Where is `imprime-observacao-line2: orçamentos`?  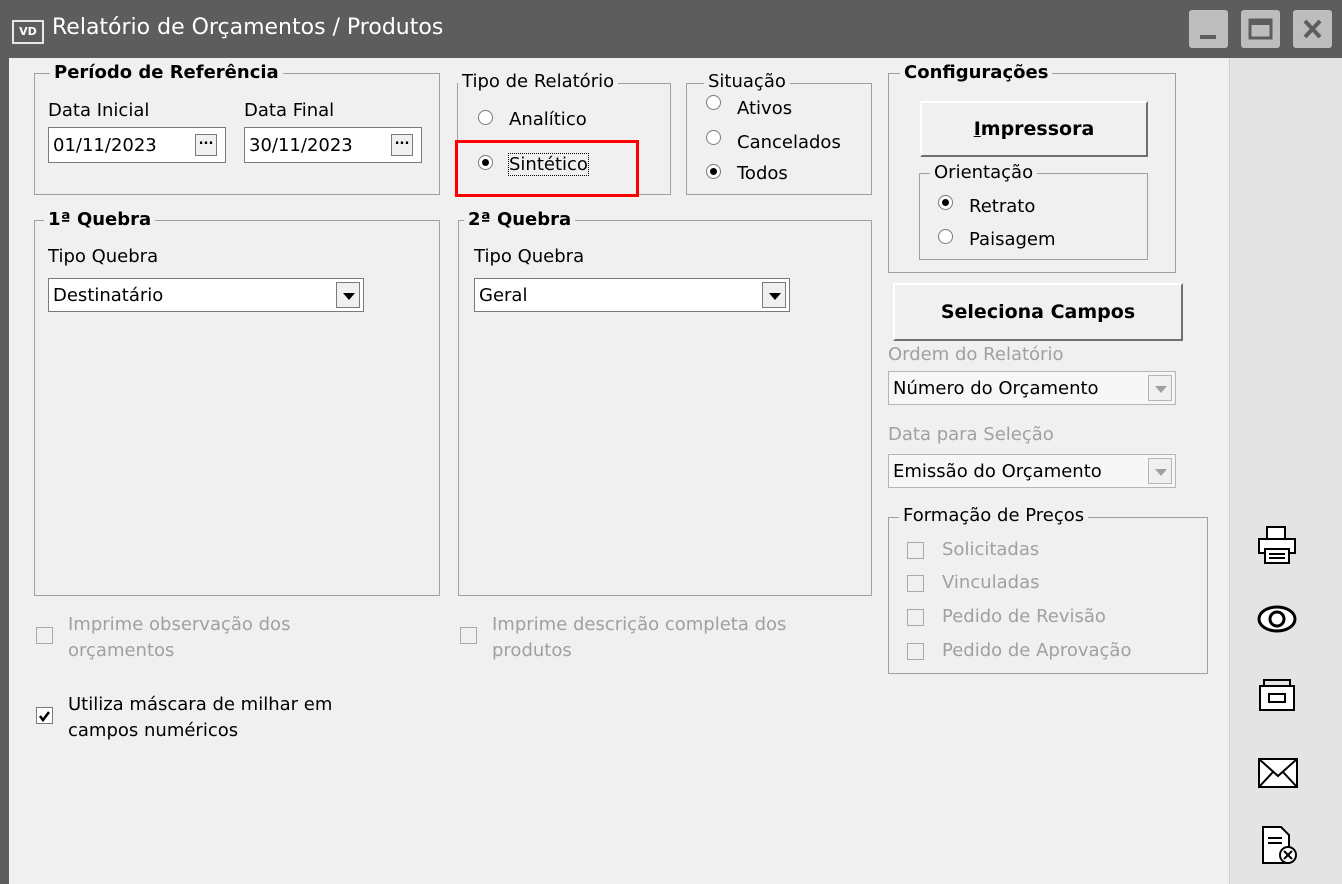 imprime-observacao-line2: orçamentos is located at coordinates (121, 650).